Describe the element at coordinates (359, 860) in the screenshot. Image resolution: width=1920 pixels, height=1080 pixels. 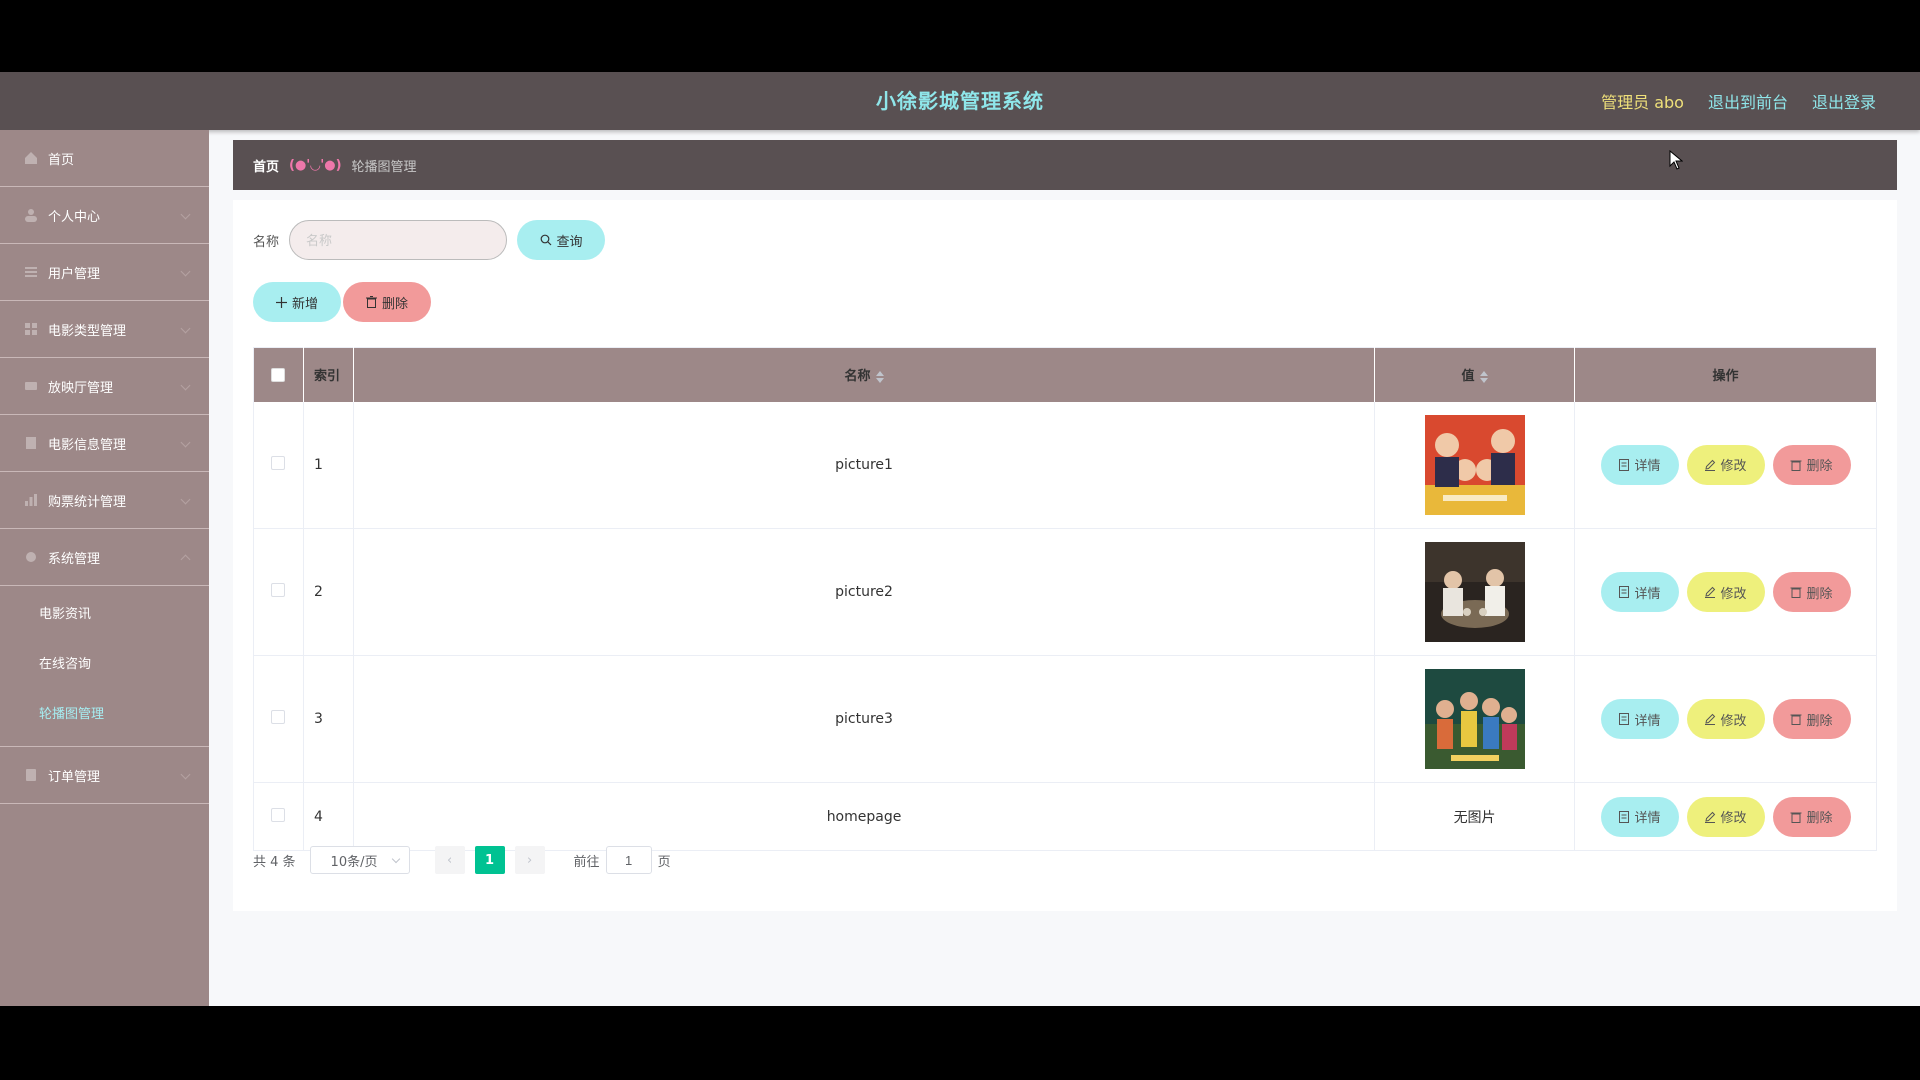
I see `page-size-select: 10条/页` at that location.